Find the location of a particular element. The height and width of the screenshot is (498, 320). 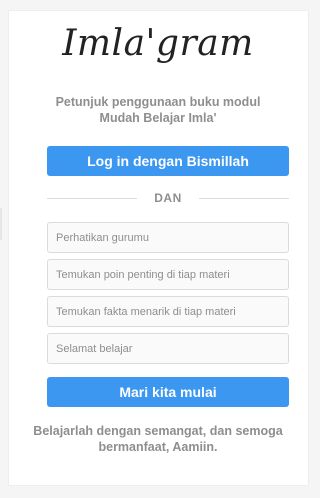

field-poin-penting is located at coordinates (168, 274).